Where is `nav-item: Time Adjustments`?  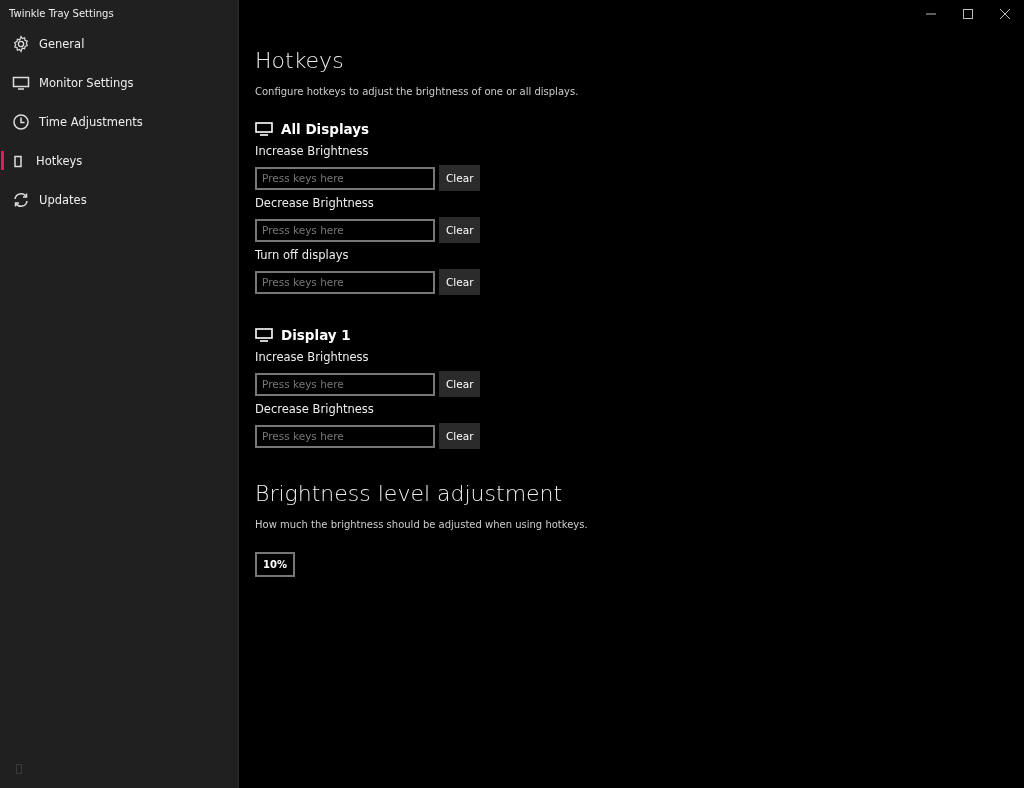 nav-item: Time Adjustments is located at coordinates (119, 121).